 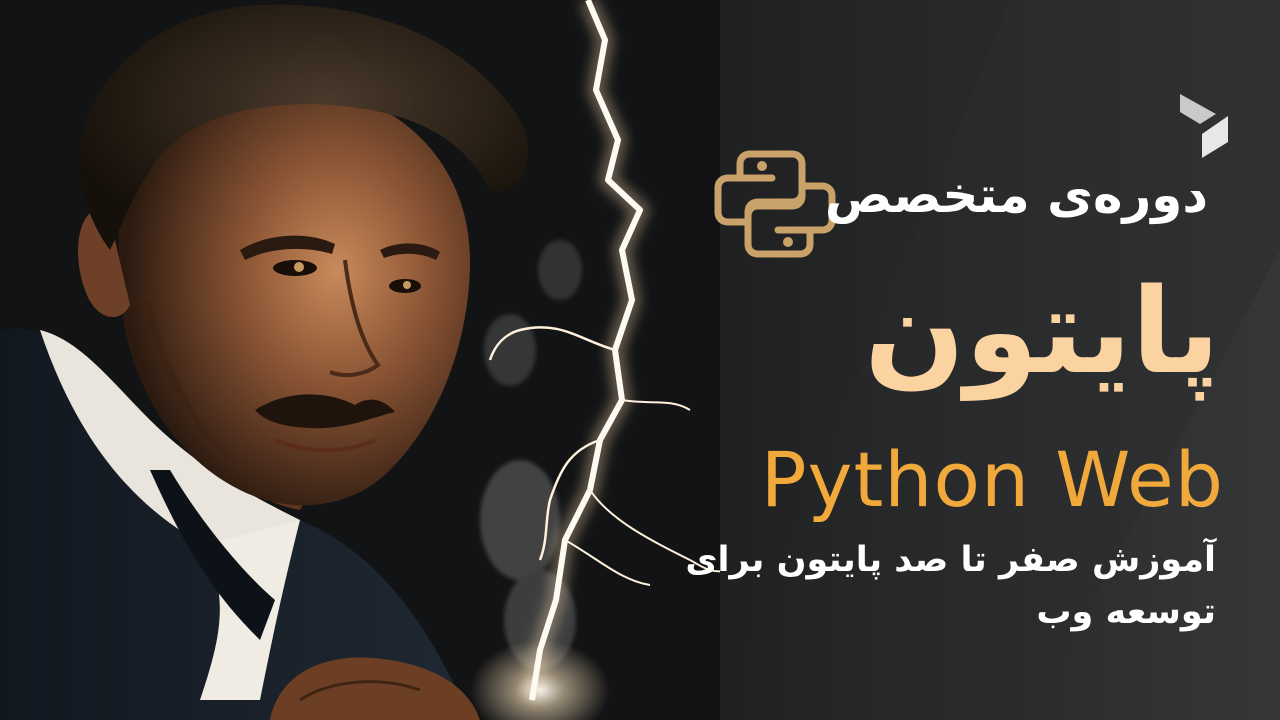 What do you see at coordinates (1043, 331) in the screenshot?
I see `course-name-title: پایتون` at bounding box center [1043, 331].